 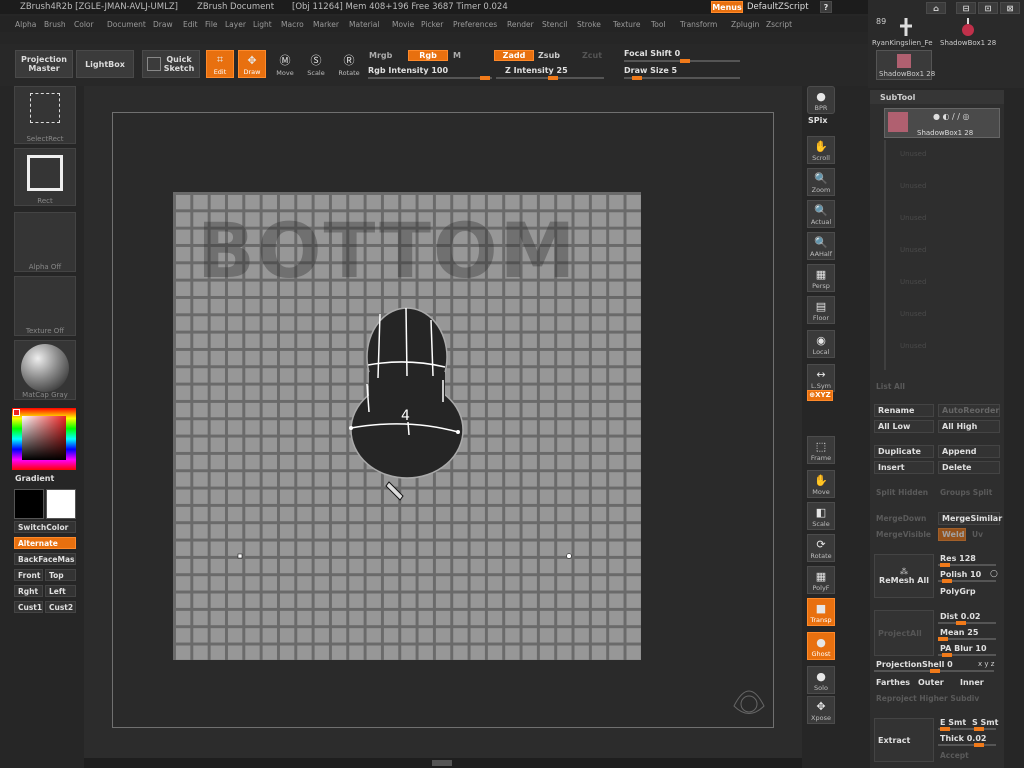 I want to click on subtool-header: SubTool, so click(x=937, y=97).